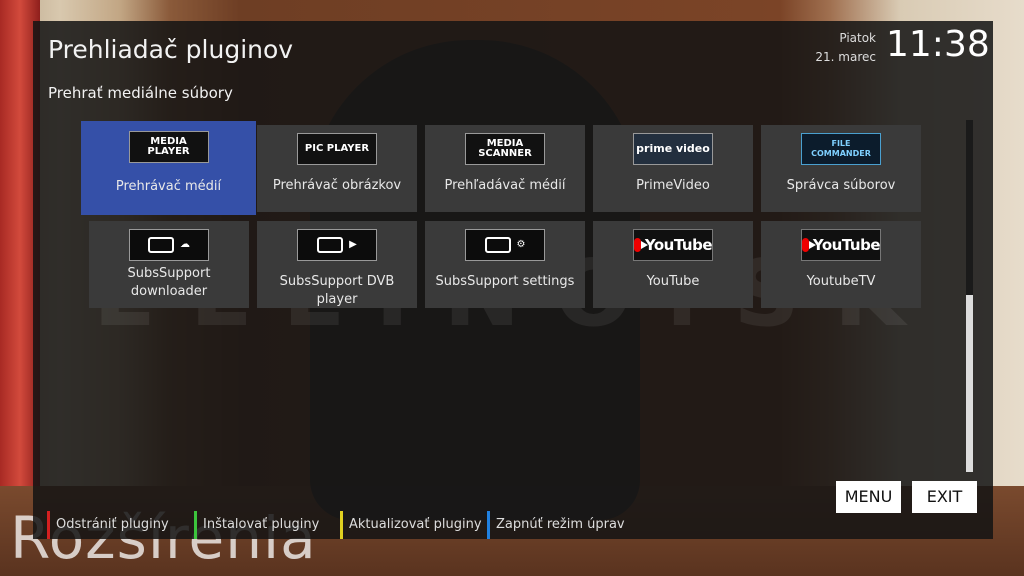  I want to click on plugin-tile-subs-downloader: ☁ SubsSupport downloader, so click(169, 264).